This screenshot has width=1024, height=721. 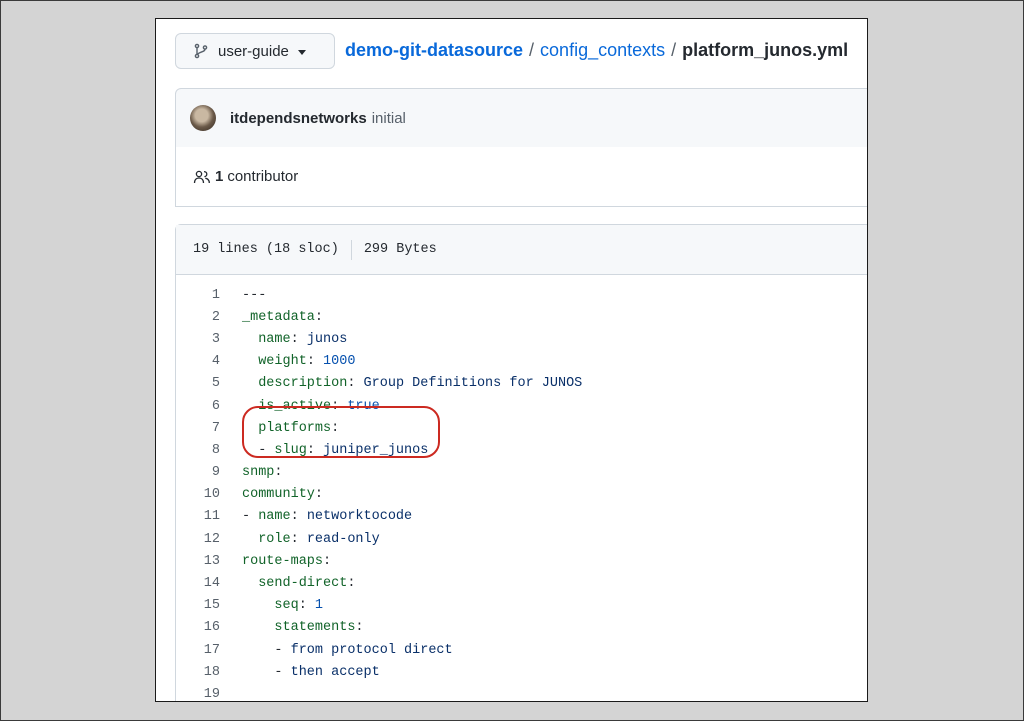 What do you see at coordinates (201, 51) in the screenshot?
I see `git-branch-icon` at bounding box center [201, 51].